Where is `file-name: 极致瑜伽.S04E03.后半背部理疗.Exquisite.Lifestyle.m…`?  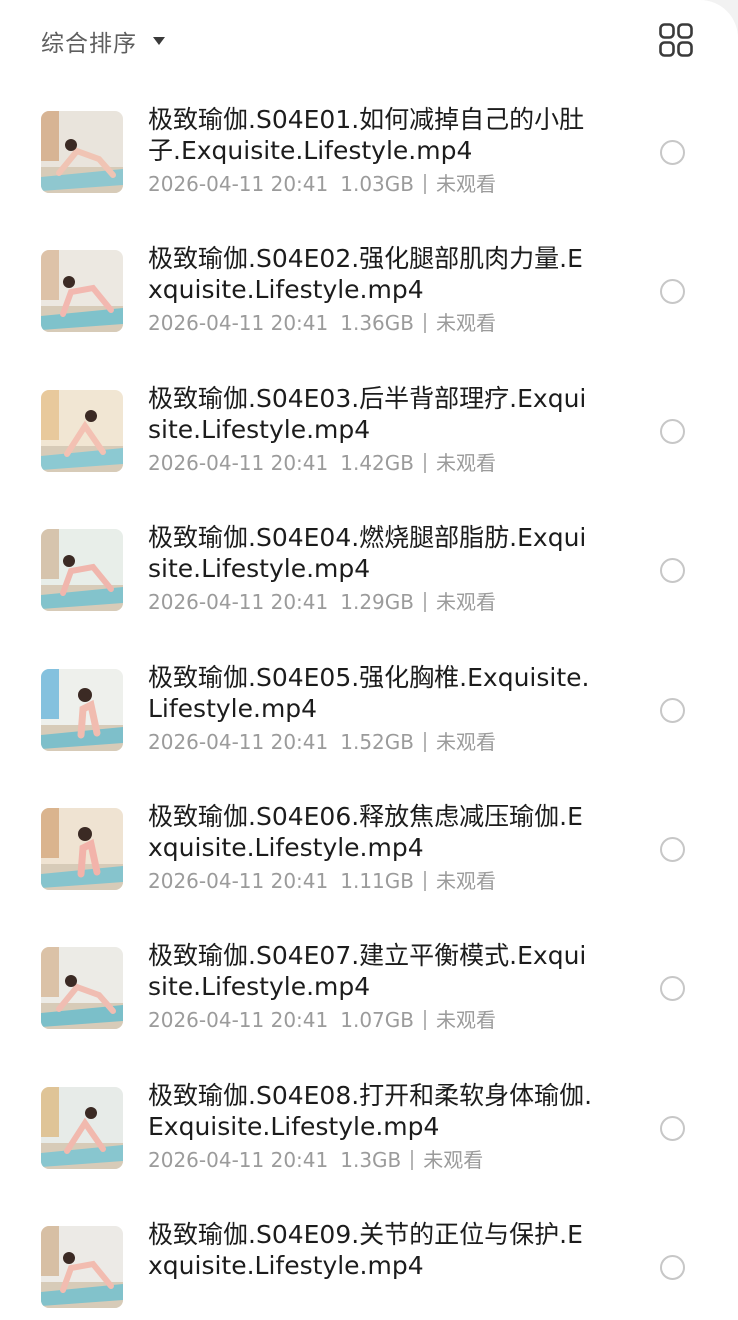 file-name: 极致瑜伽.S04E03.后半背部理疗.Exquisite.Lifestyle.m… is located at coordinates (367, 413).